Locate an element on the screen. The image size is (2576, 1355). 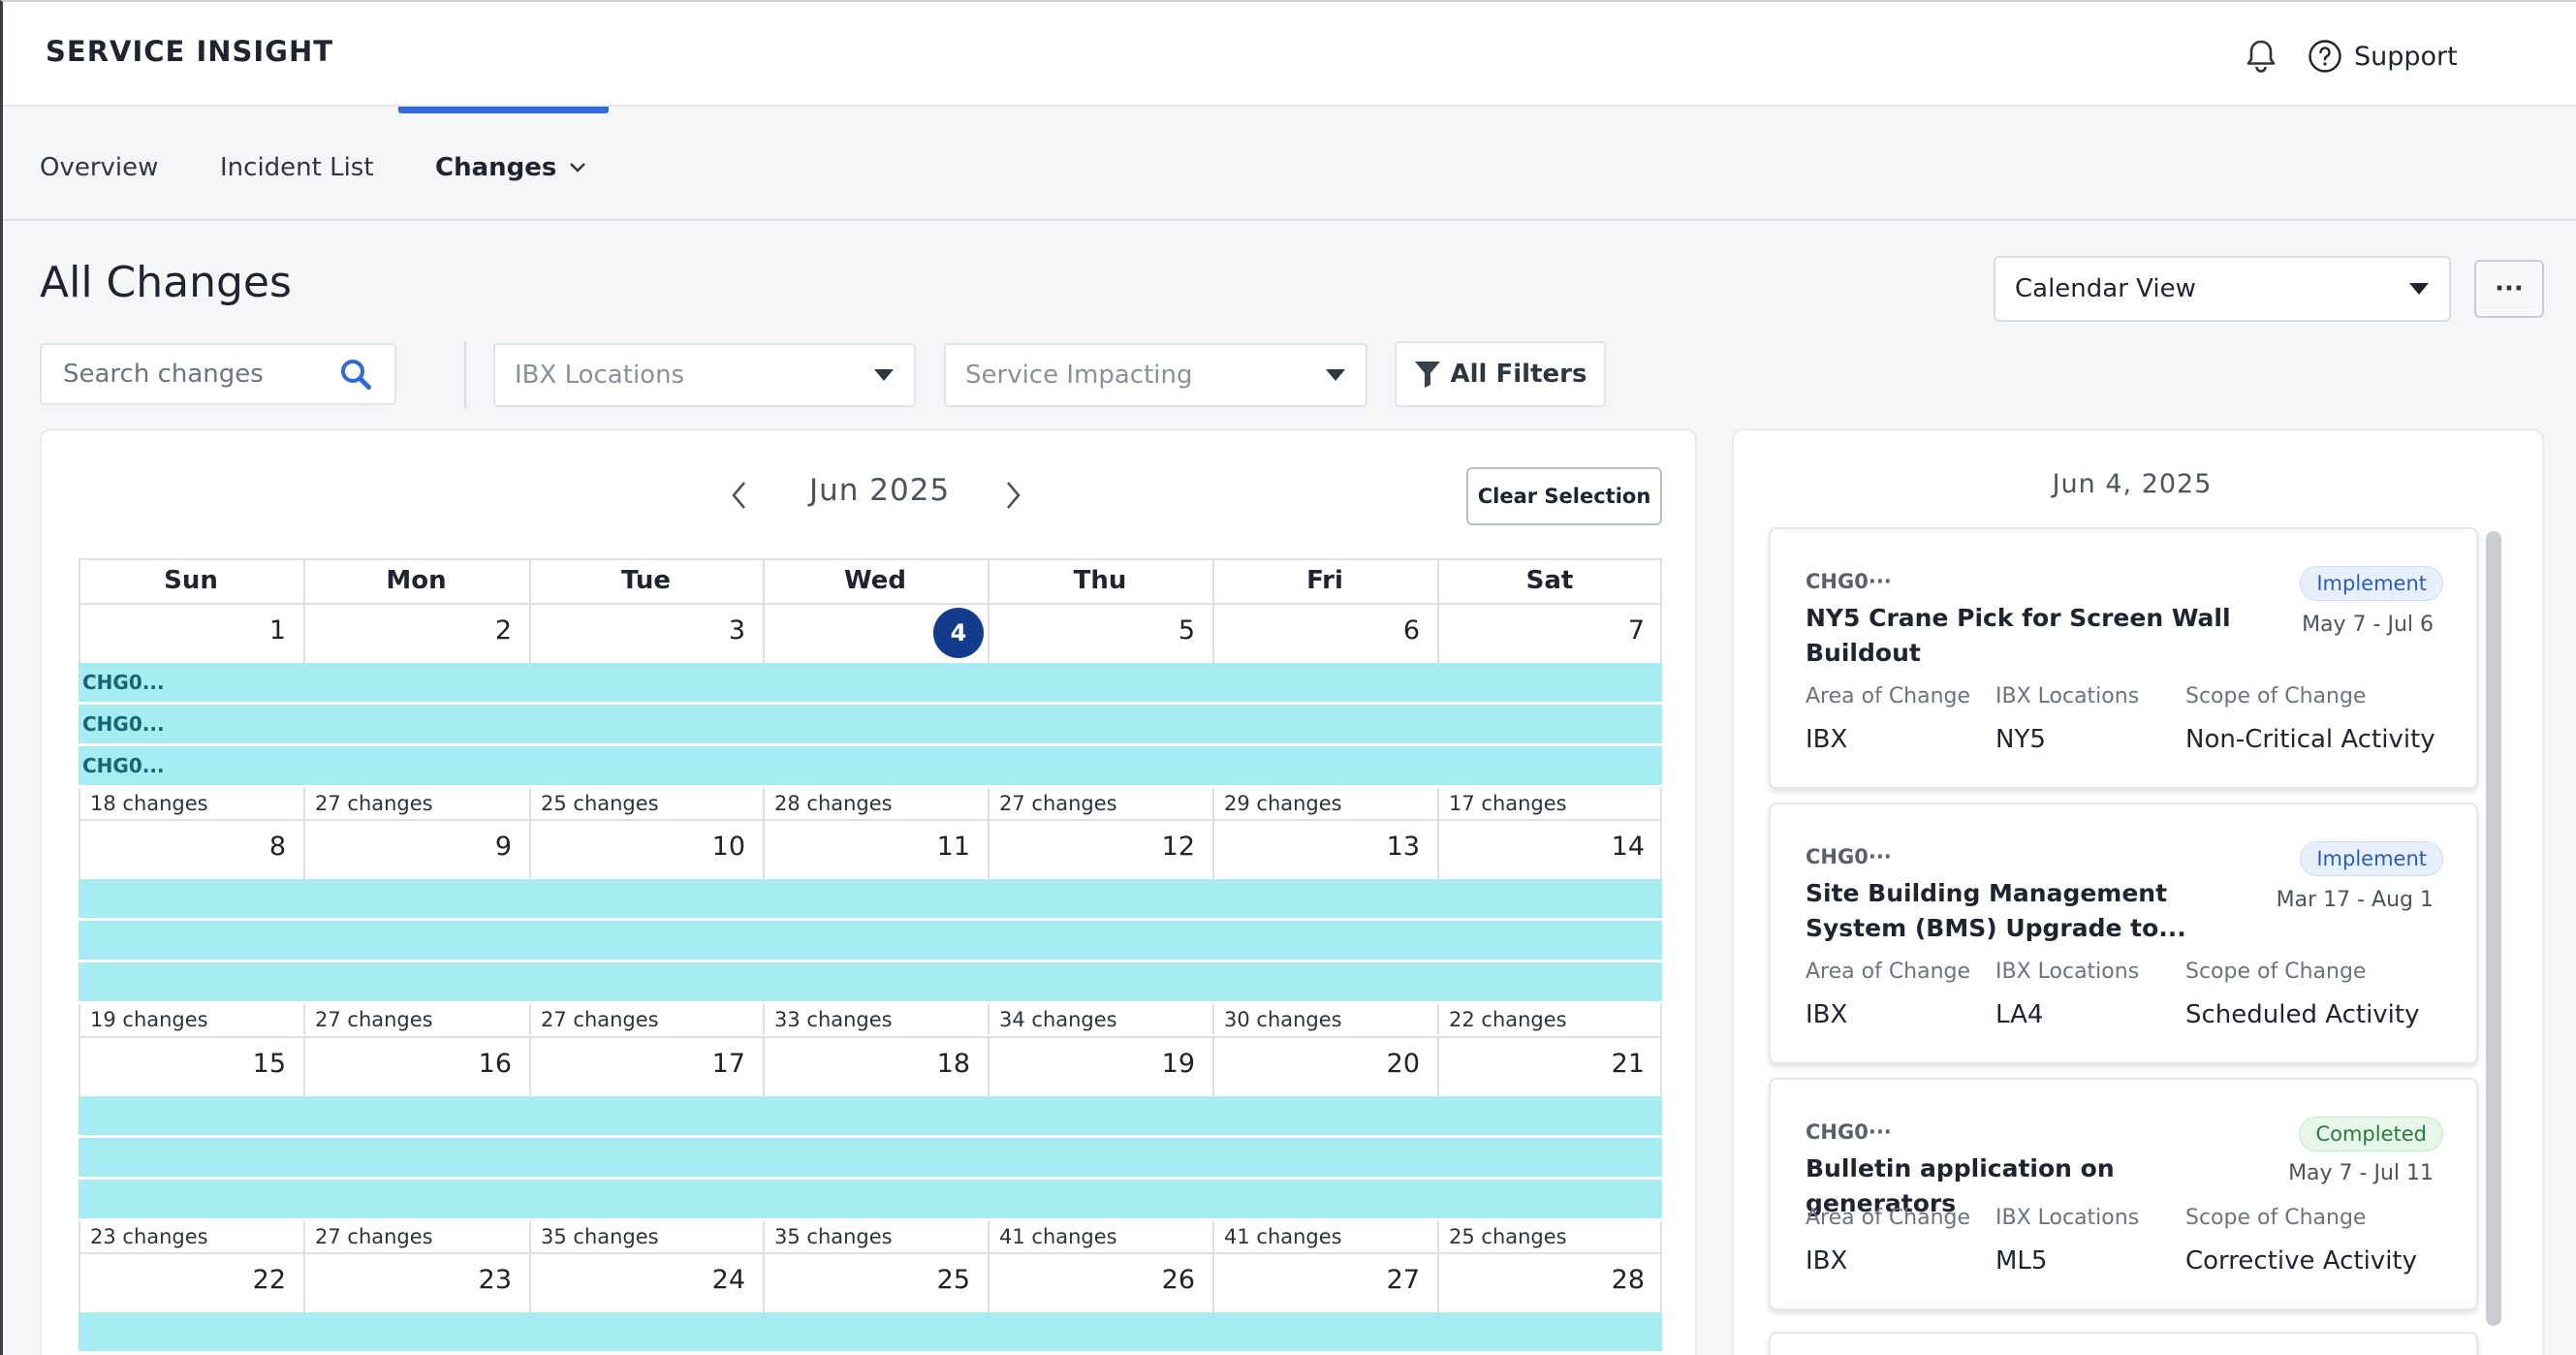
day-number: 8 is located at coordinates (182, 847).